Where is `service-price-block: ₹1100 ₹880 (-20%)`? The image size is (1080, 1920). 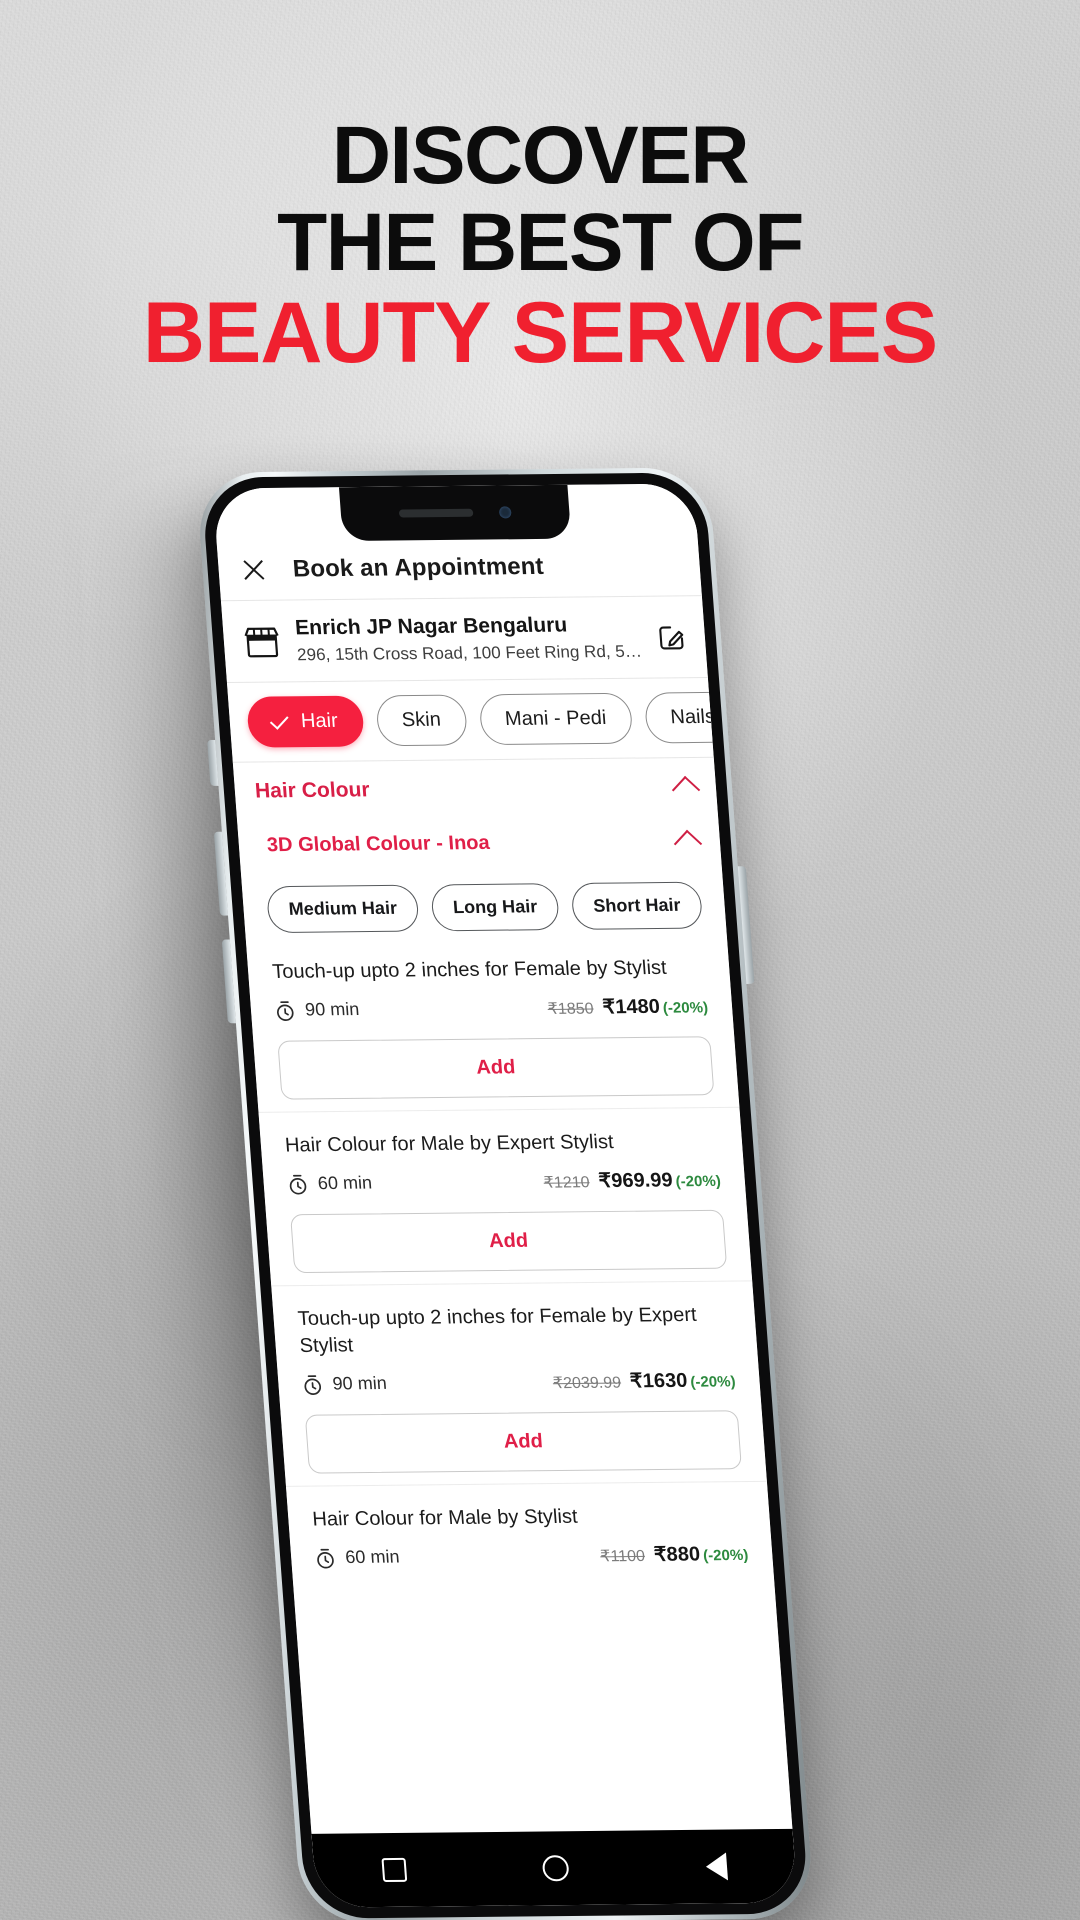 service-price-block: ₹1100 ₹880 (-20%) is located at coordinates (674, 1554).